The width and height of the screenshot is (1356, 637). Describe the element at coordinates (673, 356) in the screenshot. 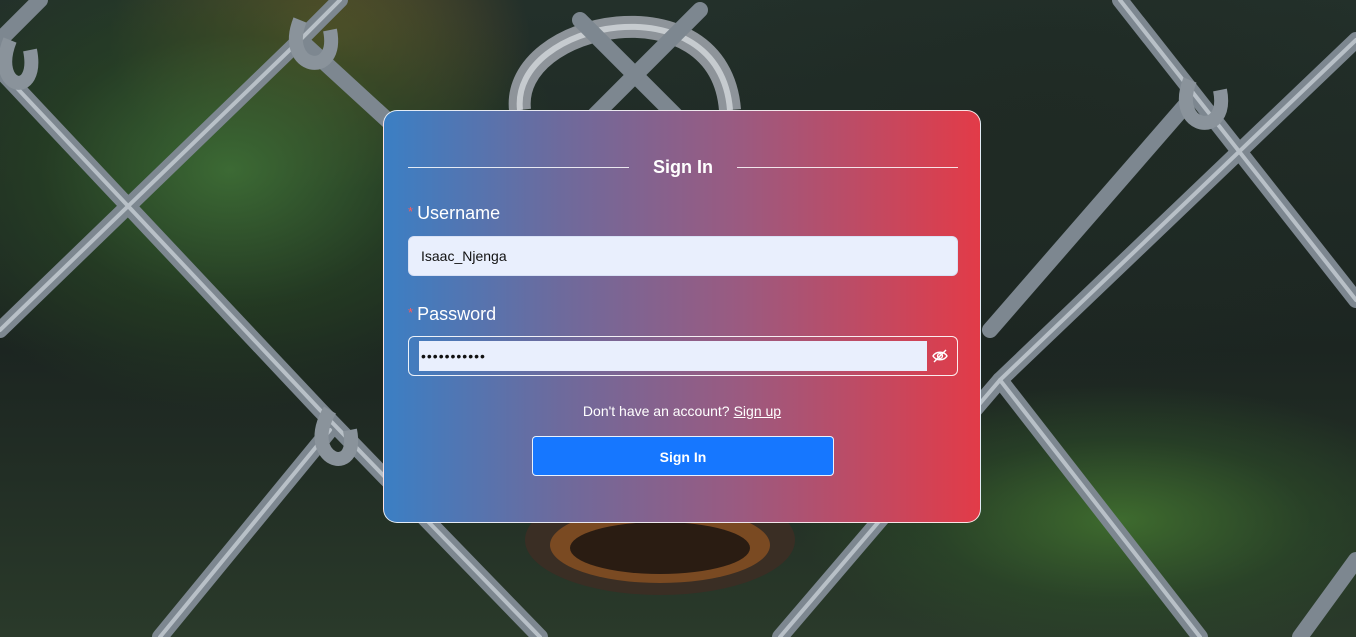

I see `password-input: •••••••••••` at that location.